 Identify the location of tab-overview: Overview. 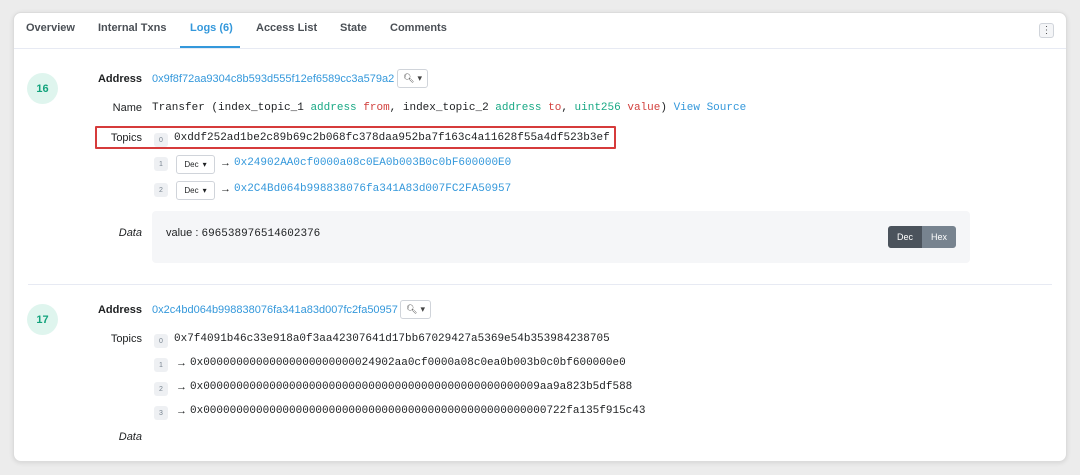
(50, 28).